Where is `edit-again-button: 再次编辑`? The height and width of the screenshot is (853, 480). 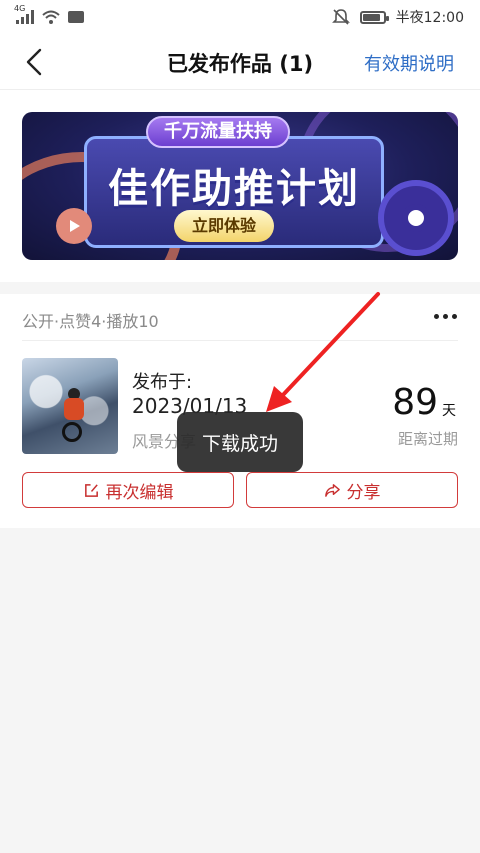 edit-again-button: 再次编辑 is located at coordinates (128, 490).